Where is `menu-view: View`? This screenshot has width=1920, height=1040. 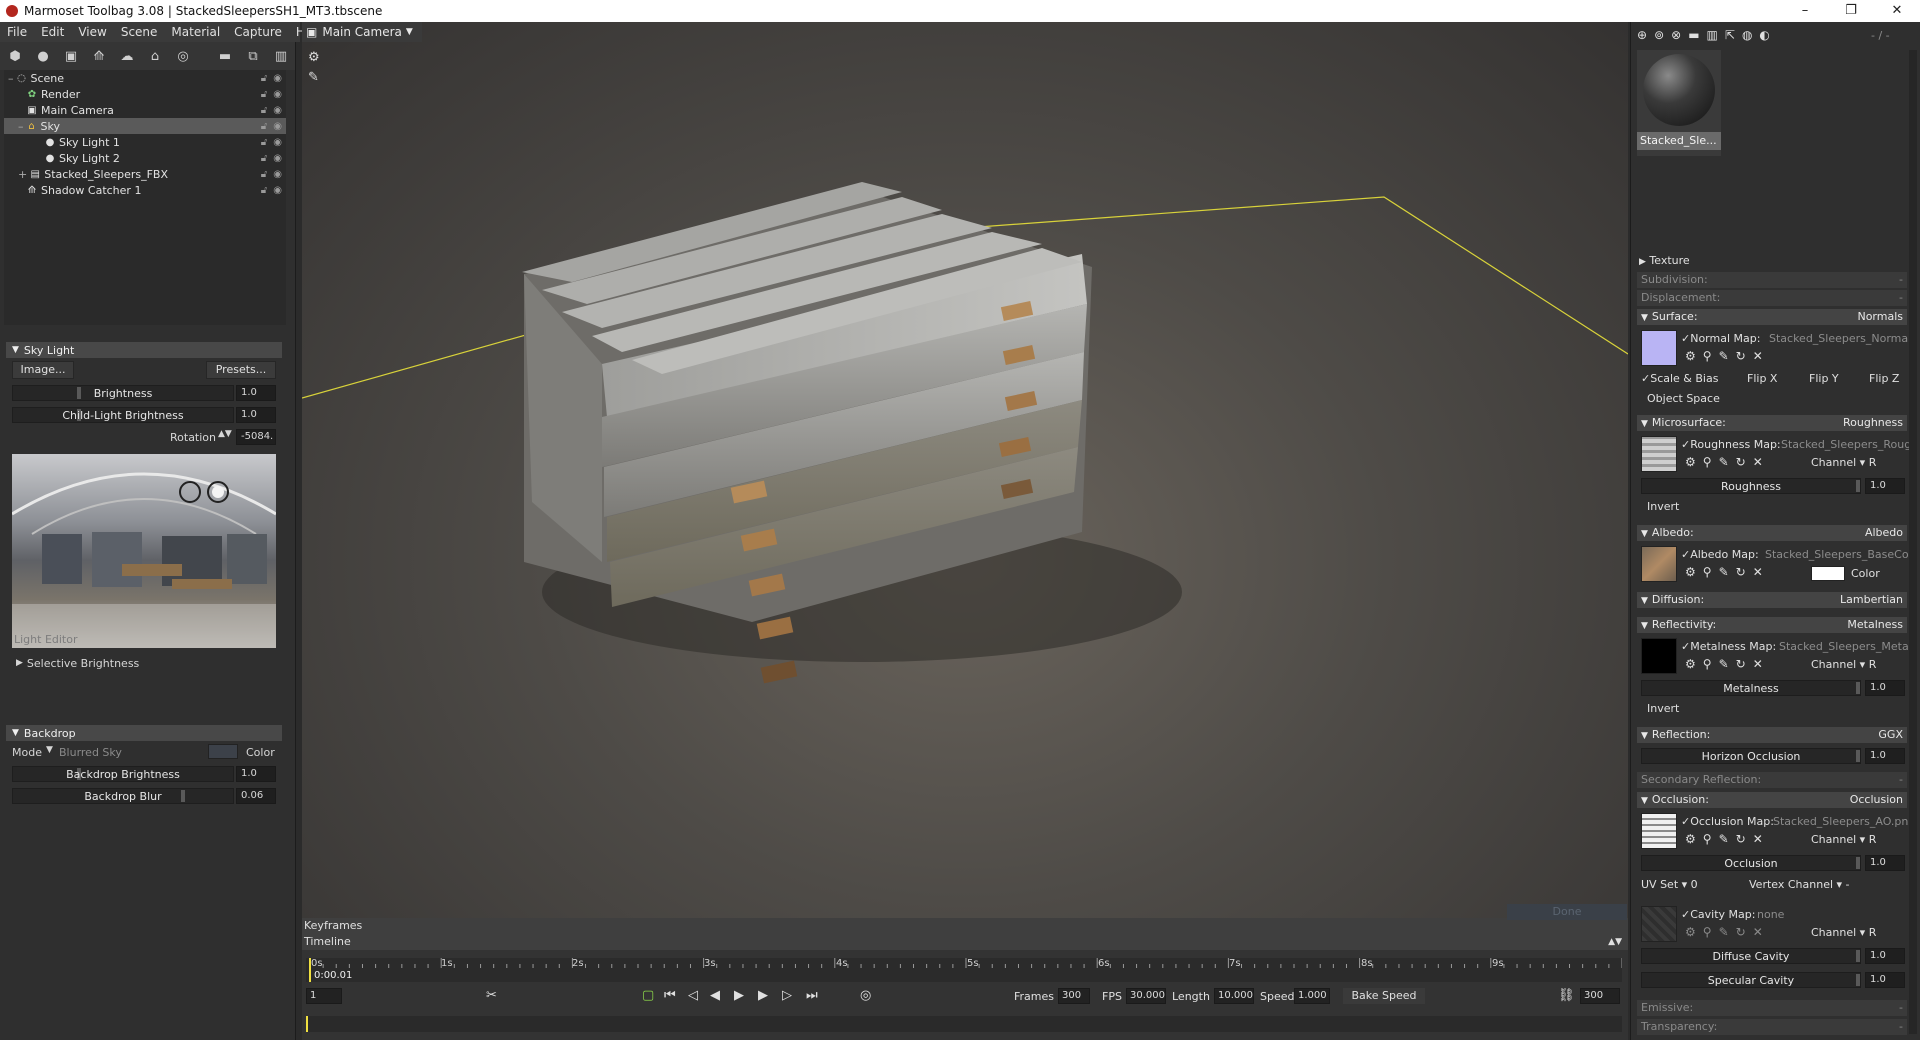 menu-view: View is located at coordinates (92, 32).